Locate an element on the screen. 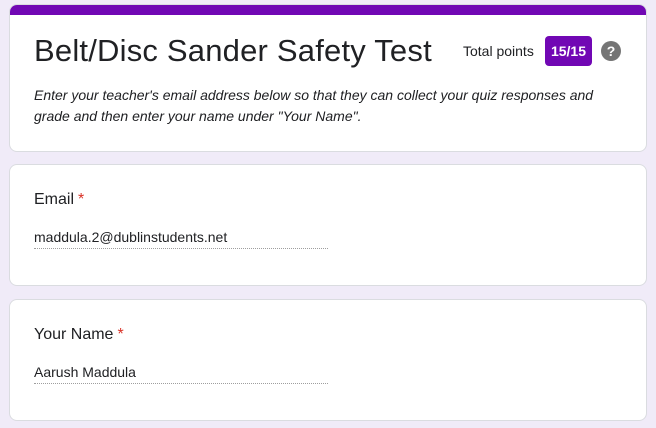 The height and width of the screenshot is (428, 656). score-badge: 15/15 is located at coordinates (568, 51).